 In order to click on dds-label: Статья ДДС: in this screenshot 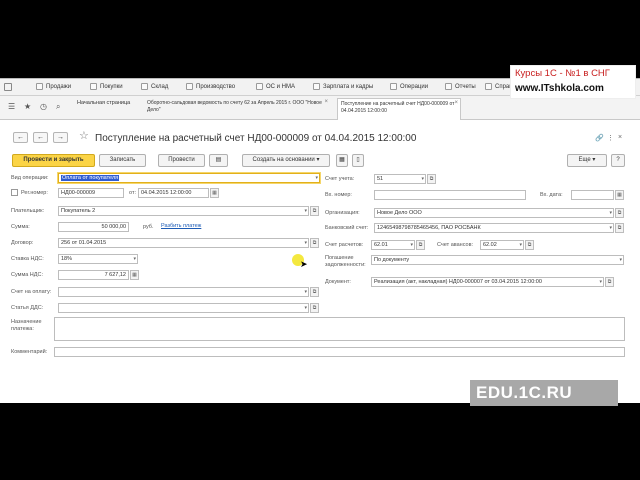, I will do `click(27, 308)`.